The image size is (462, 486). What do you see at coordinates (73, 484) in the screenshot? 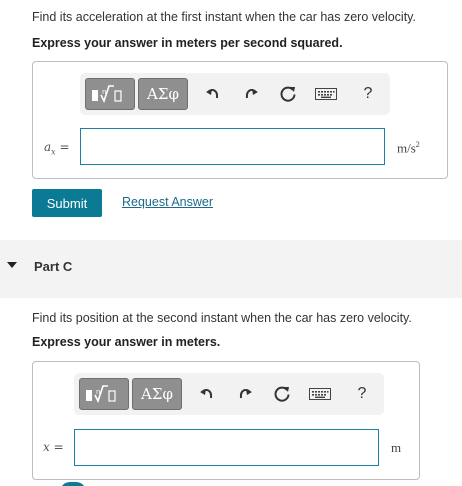
I see `next-button-partial` at bounding box center [73, 484].